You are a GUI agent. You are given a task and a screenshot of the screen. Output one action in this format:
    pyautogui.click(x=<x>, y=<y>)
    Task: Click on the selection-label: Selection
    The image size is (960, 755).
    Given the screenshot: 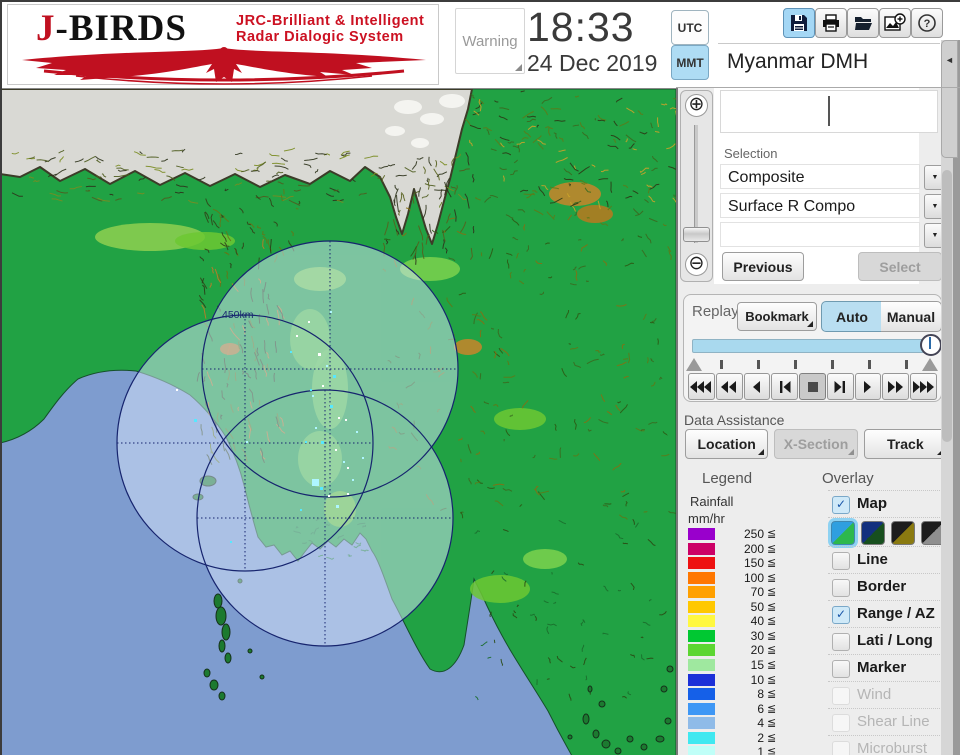 What is the action you would take?
    pyautogui.click(x=751, y=153)
    